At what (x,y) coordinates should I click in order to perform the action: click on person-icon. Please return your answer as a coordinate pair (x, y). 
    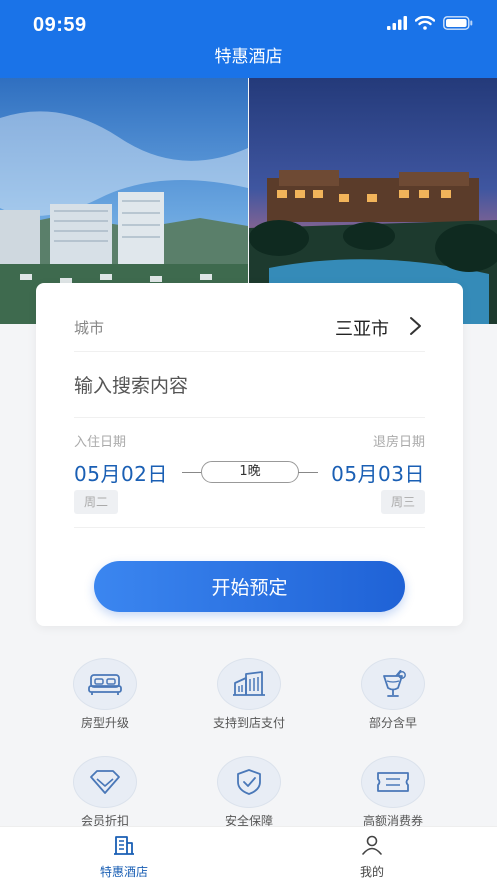
    Looking at the image, I should click on (372, 845).